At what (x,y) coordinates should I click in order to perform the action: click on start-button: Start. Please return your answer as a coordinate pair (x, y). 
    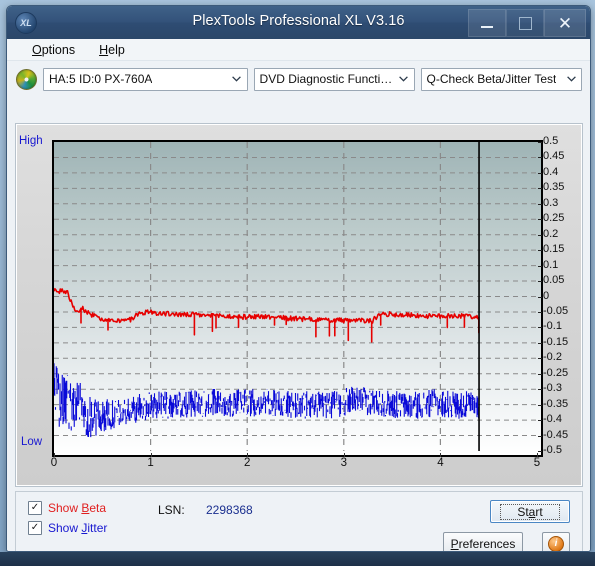
    Looking at the image, I should click on (530, 511).